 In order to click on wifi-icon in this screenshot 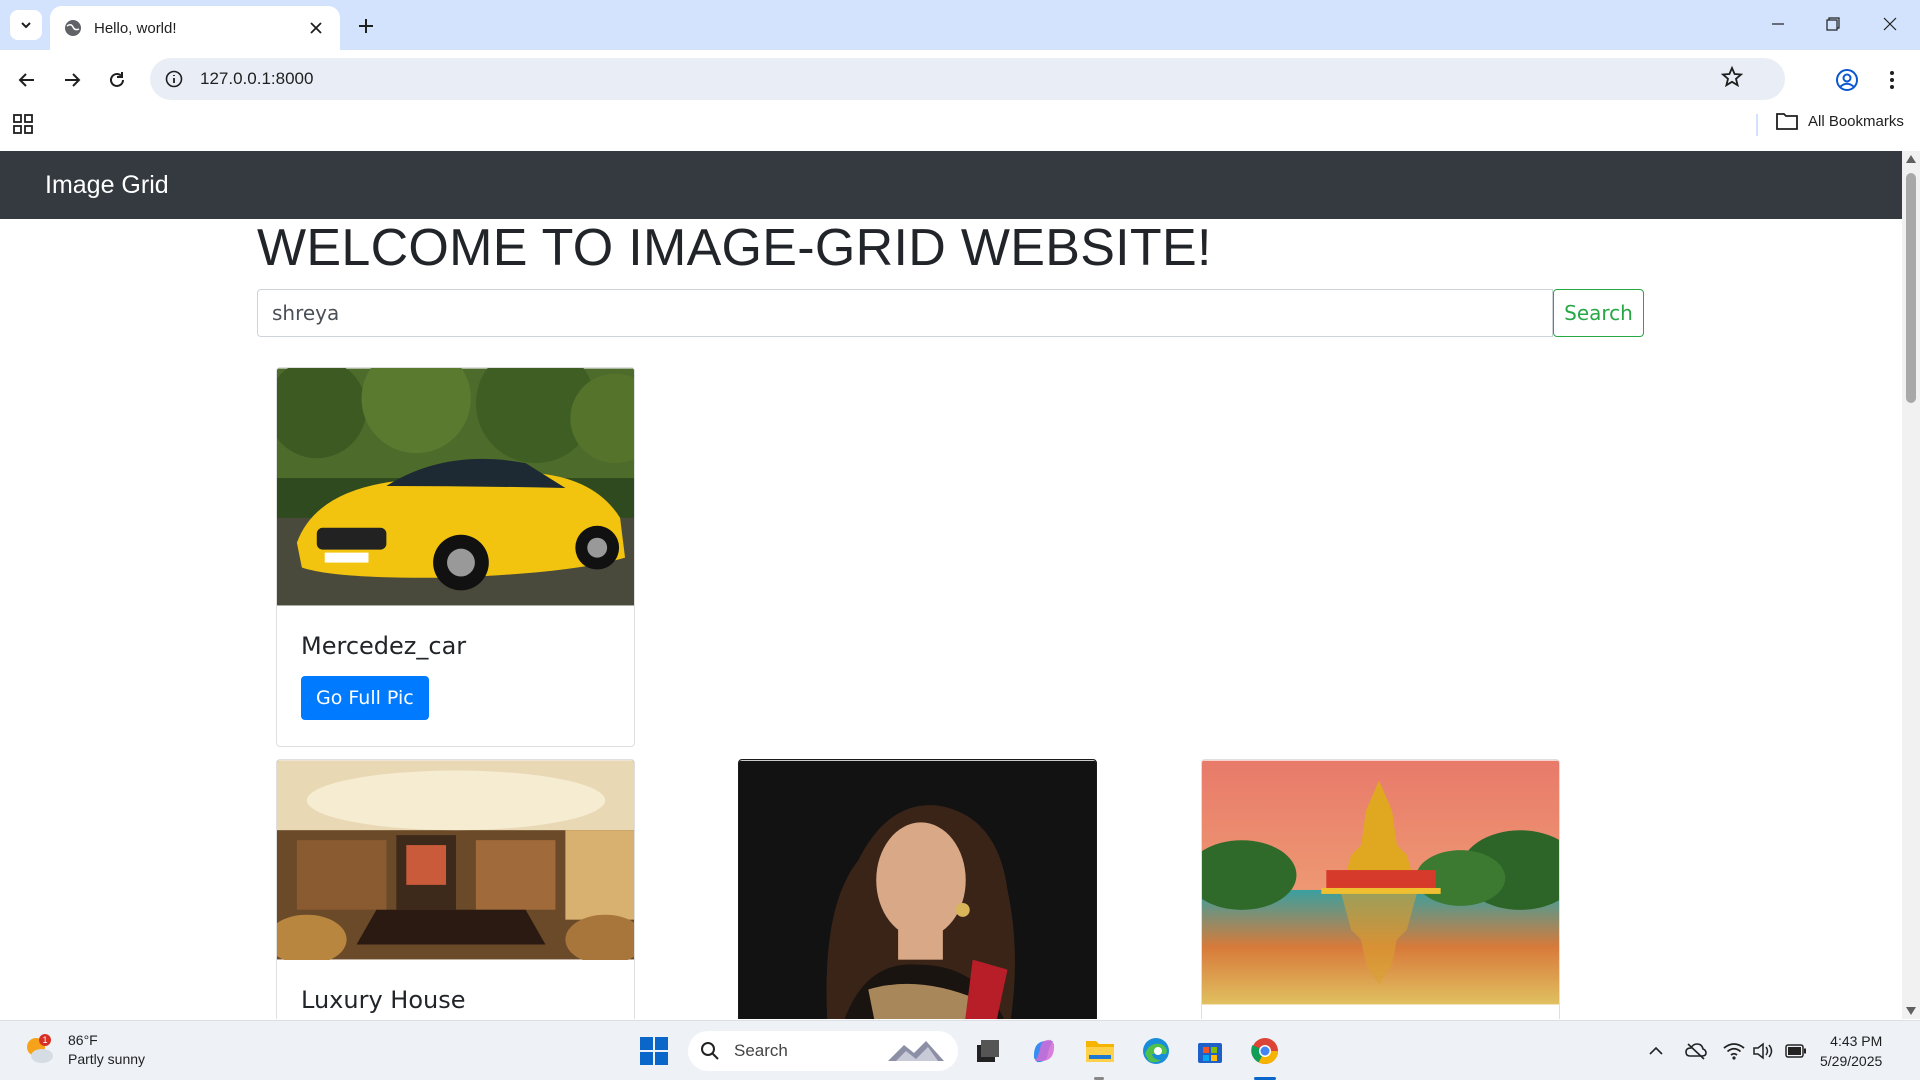, I will do `click(1734, 1051)`.